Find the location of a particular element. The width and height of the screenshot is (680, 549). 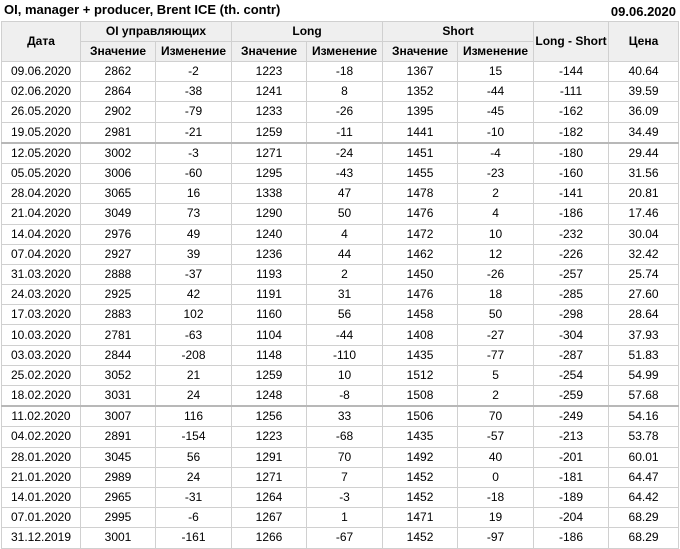

cell-price: 51.83 is located at coordinates (644, 355).